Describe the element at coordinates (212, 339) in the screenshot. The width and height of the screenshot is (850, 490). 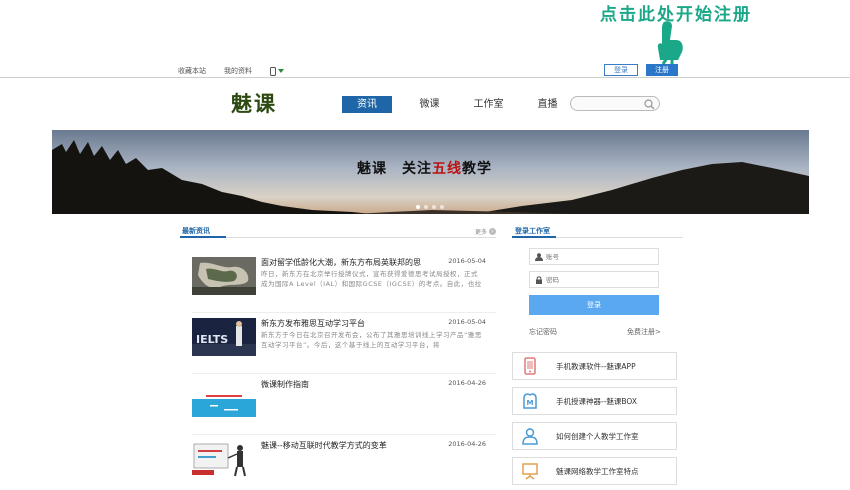
I see `svg-text: IELTS` at that location.